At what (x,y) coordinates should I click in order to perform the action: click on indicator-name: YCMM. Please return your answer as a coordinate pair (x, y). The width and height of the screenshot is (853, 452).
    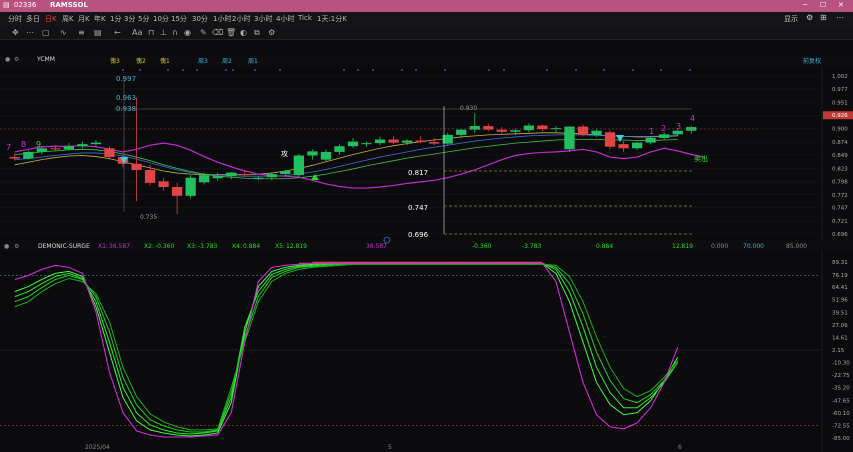
    Looking at the image, I should click on (46, 59).